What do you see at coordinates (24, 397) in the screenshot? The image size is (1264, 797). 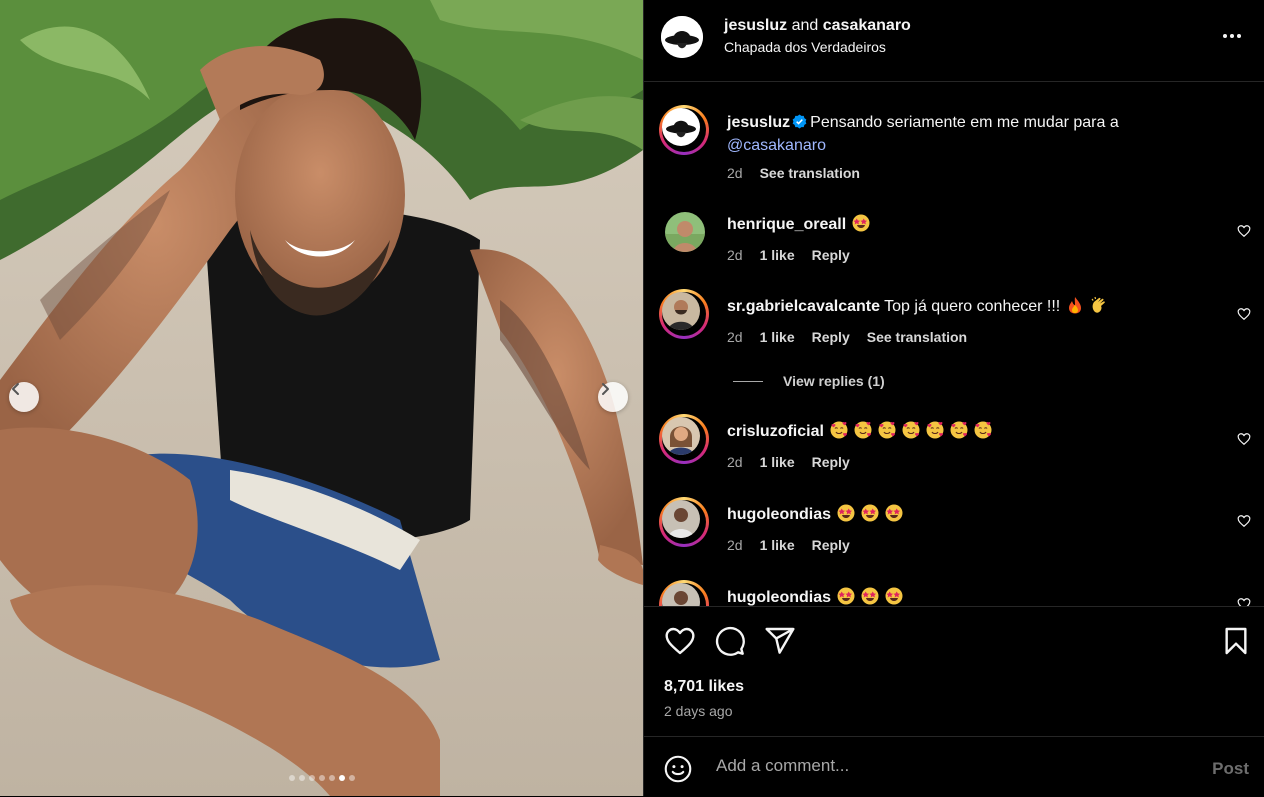 I see `previous-photo-button` at bounding box center [24, 397].